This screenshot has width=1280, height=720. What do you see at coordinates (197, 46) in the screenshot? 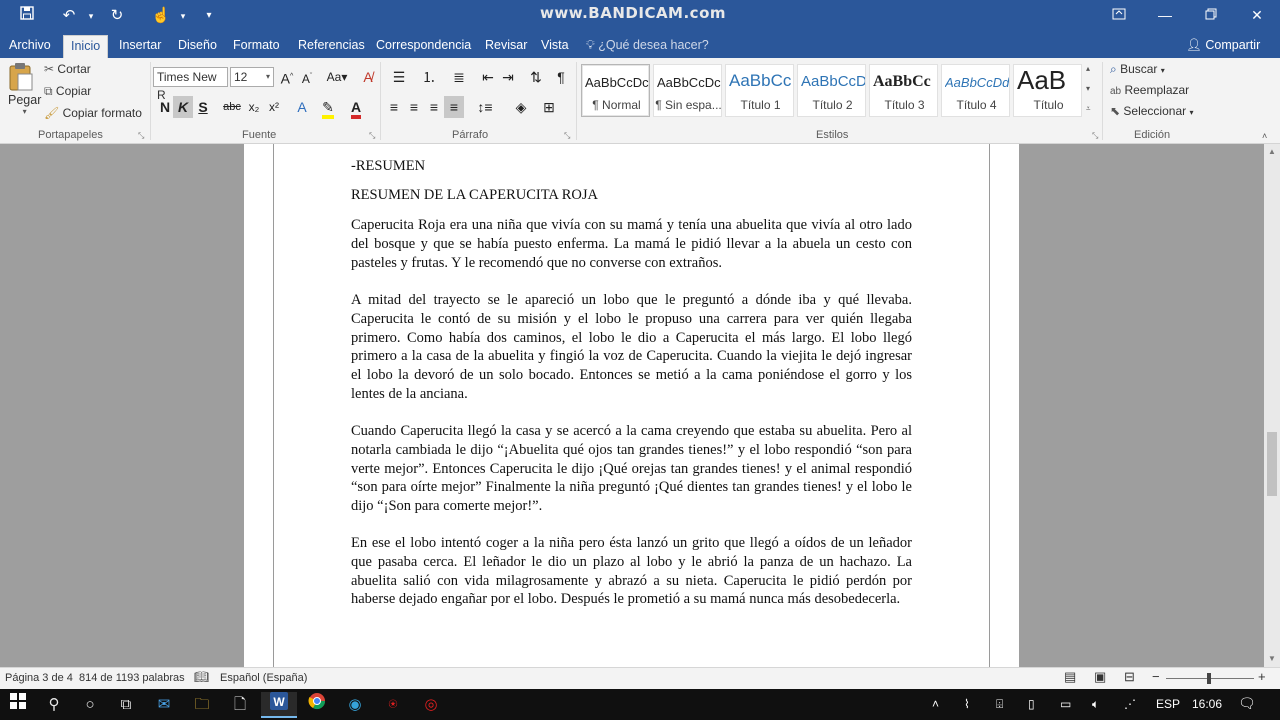
I see `tab-diseno: Diseño` at bounding box center [197, 46].